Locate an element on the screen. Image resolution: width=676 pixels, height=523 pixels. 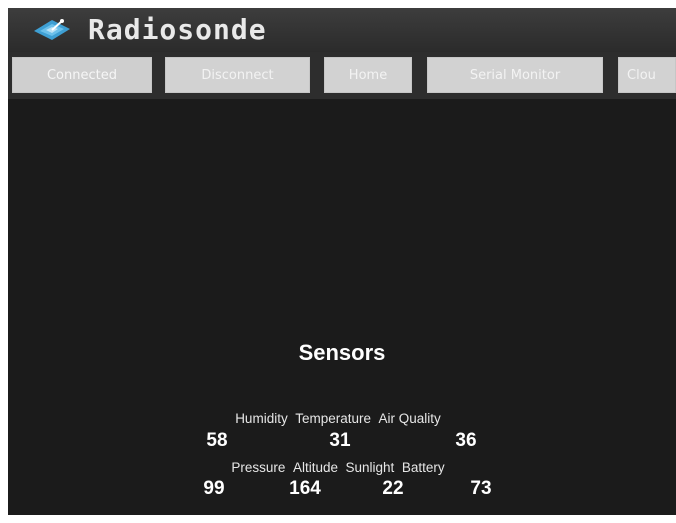
air-quality-value: 36 is located at coordinates (466, 440).